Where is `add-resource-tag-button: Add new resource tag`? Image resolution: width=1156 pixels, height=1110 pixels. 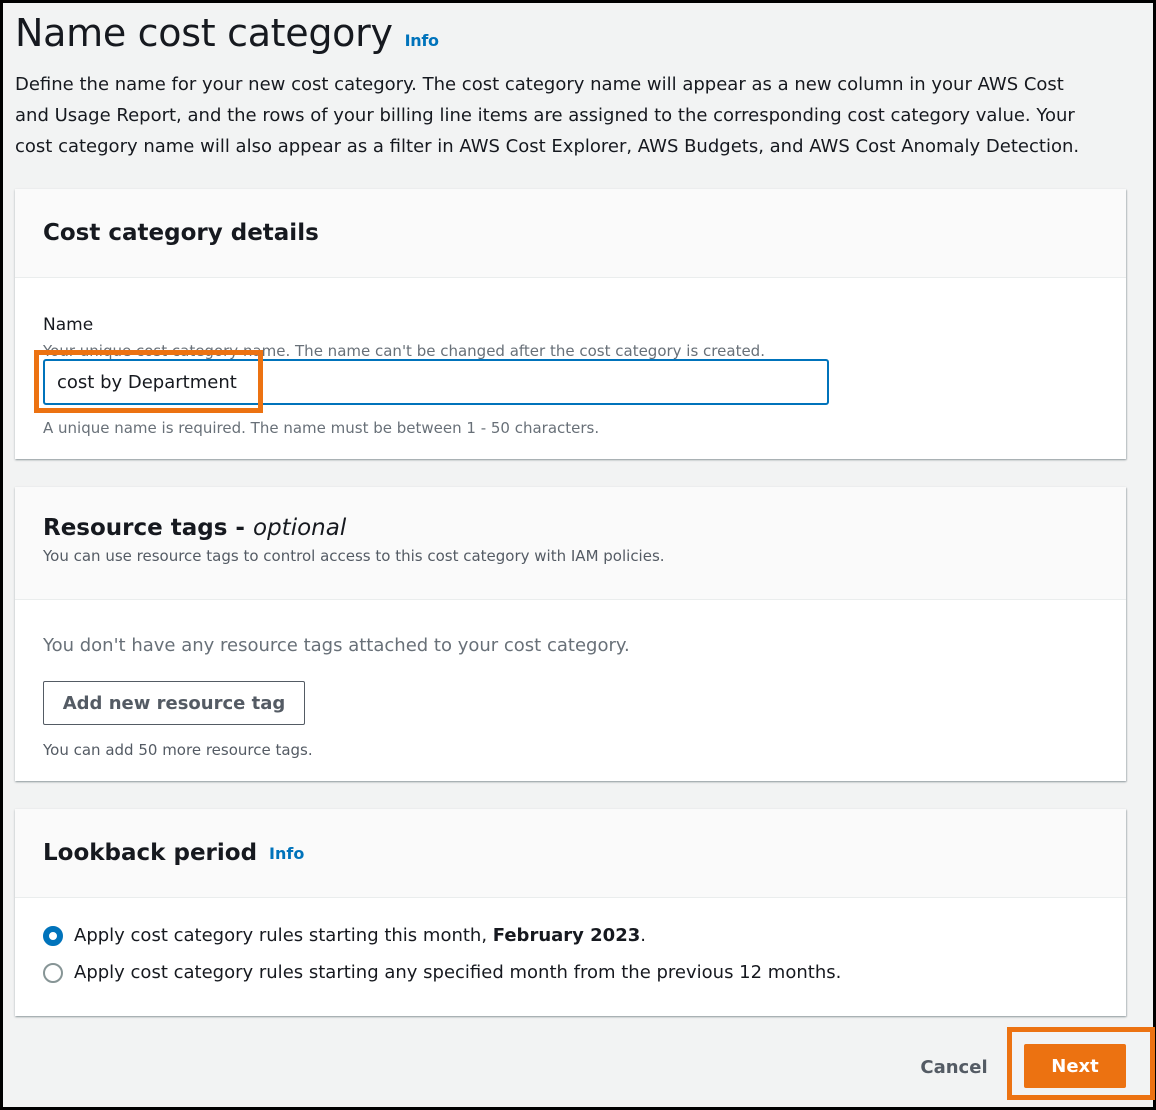
add-resource-tag-button: Add new resource tag is located at coordinates (174, 703).